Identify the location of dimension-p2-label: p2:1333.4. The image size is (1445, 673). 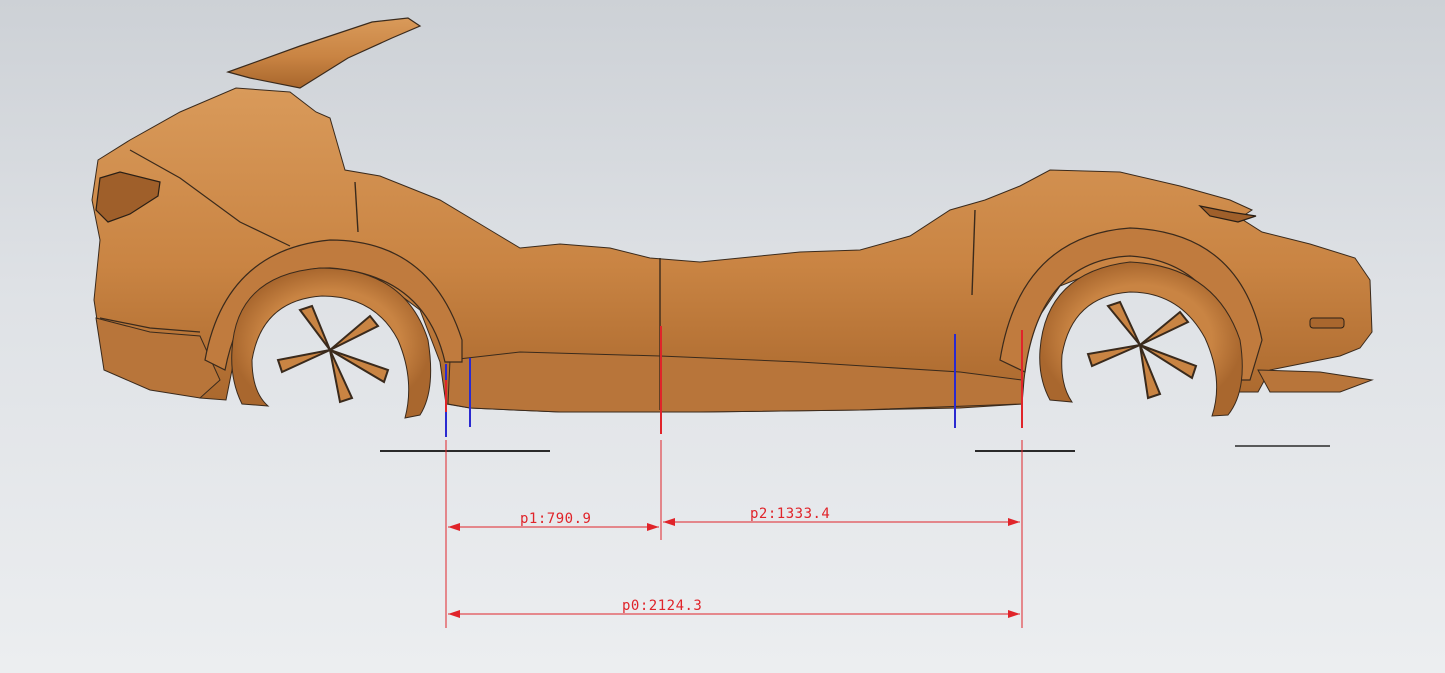
(790, 514).